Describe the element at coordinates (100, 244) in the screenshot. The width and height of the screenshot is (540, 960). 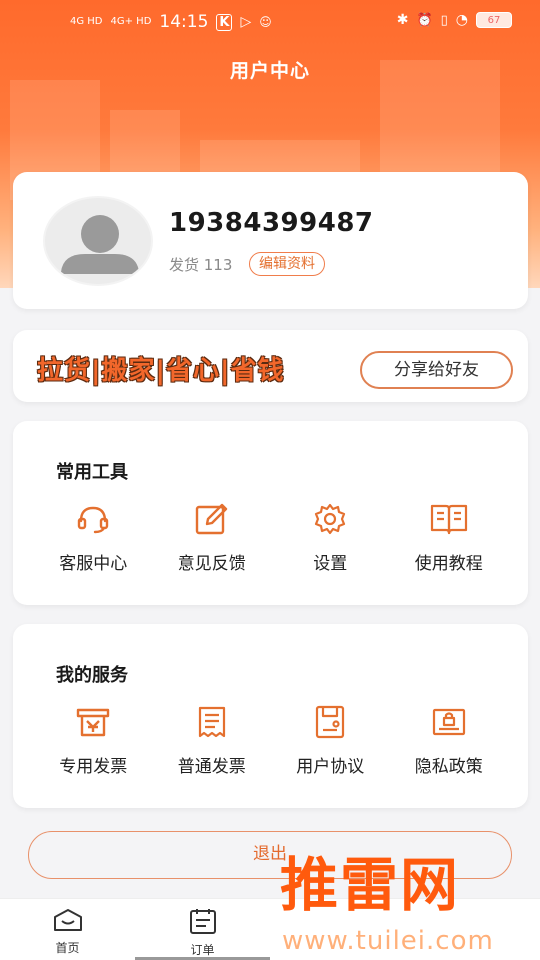
I see `default-avatar-icon` at that location.